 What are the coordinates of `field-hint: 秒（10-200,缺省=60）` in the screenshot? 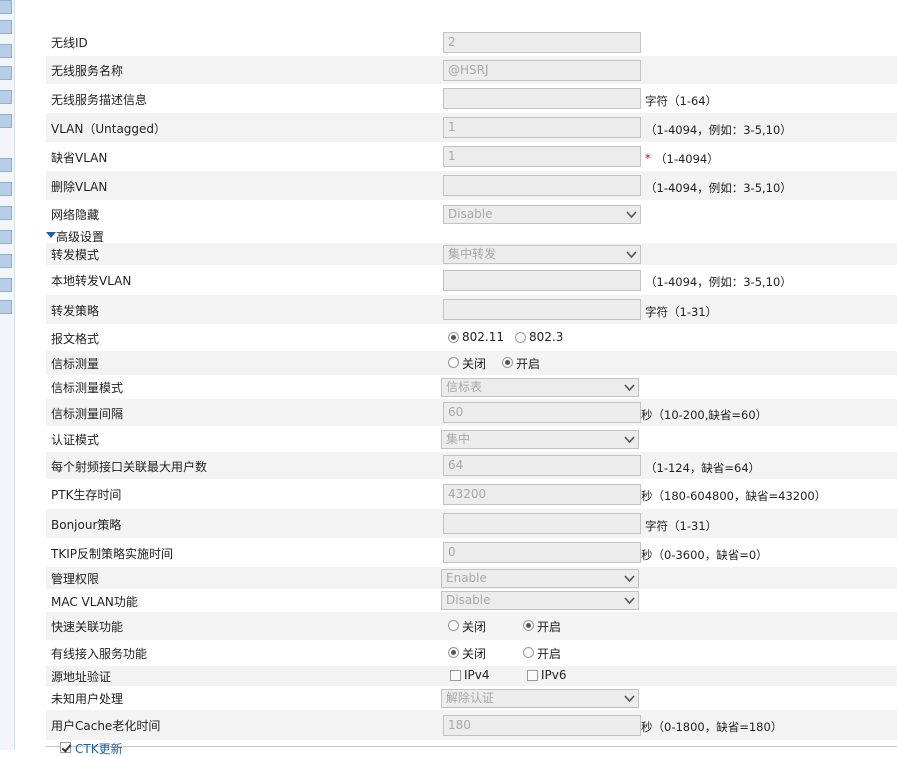 It's located at (704, 414).